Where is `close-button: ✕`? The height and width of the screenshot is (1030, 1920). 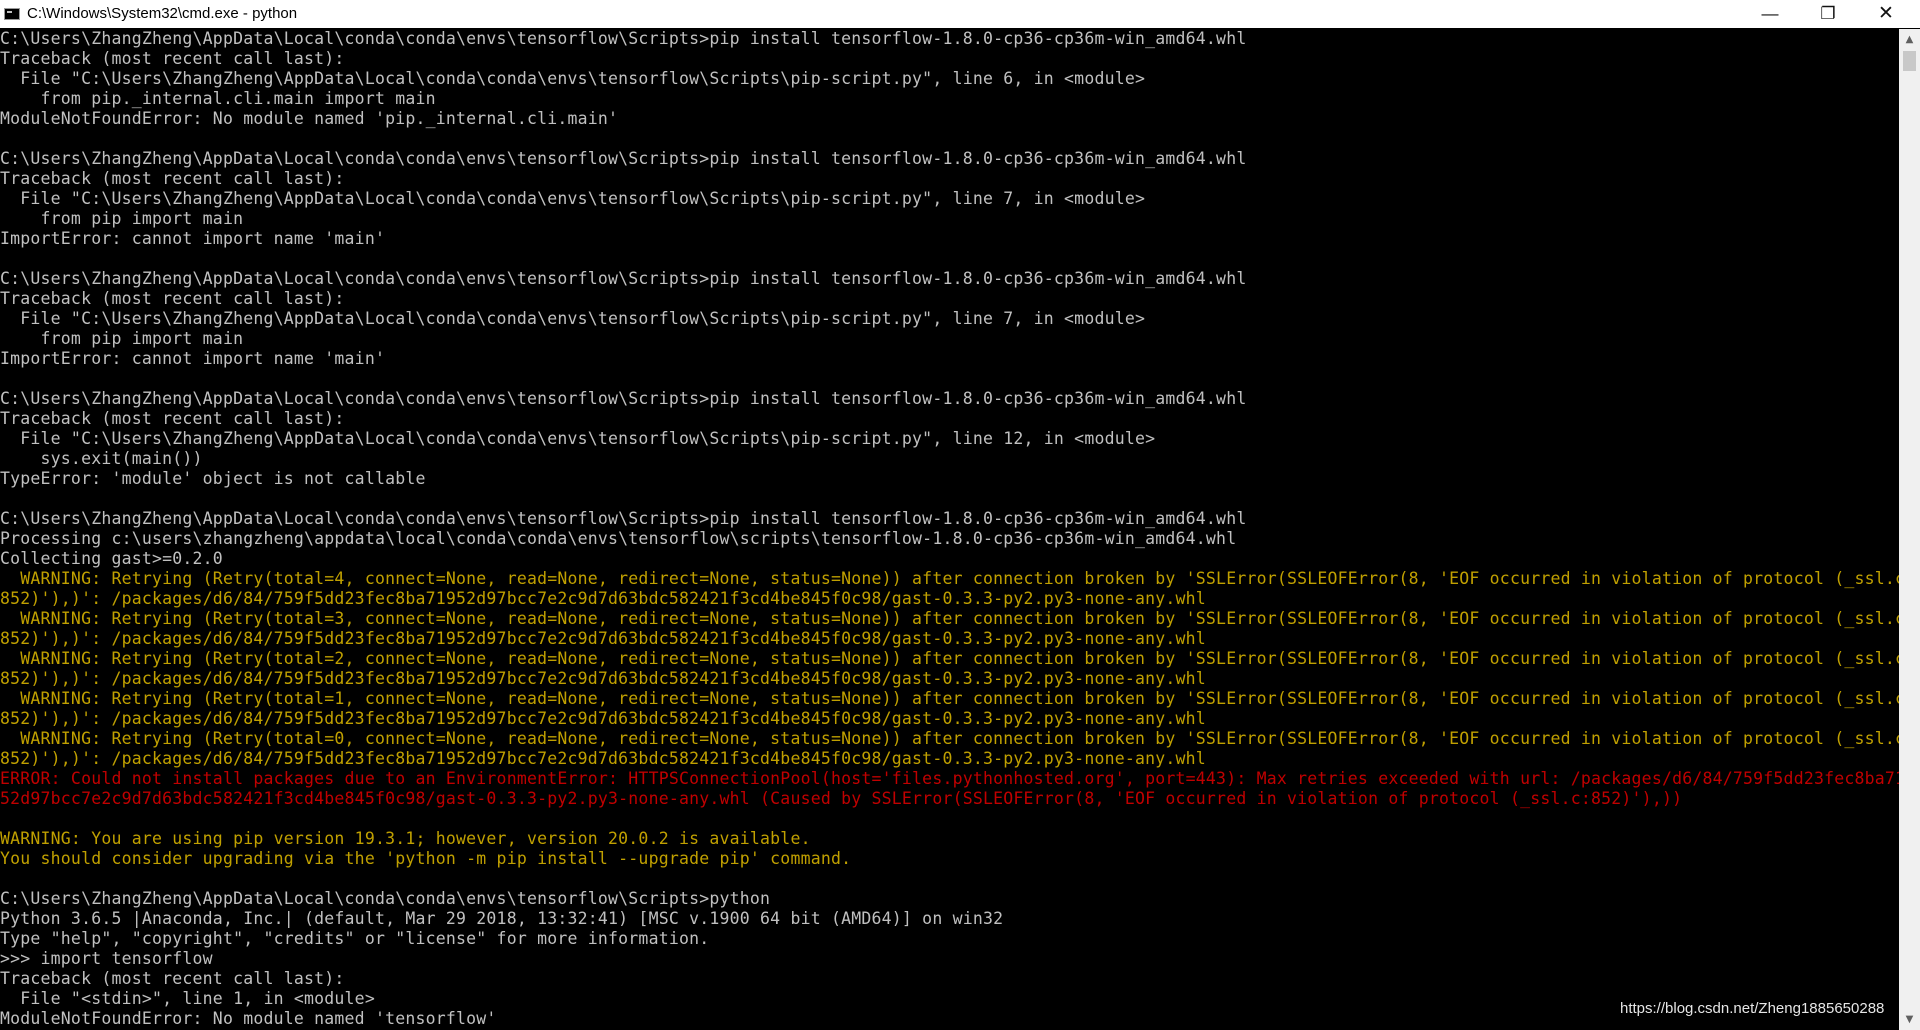 close-button: ✕ is located at coordinates (1886, 14).